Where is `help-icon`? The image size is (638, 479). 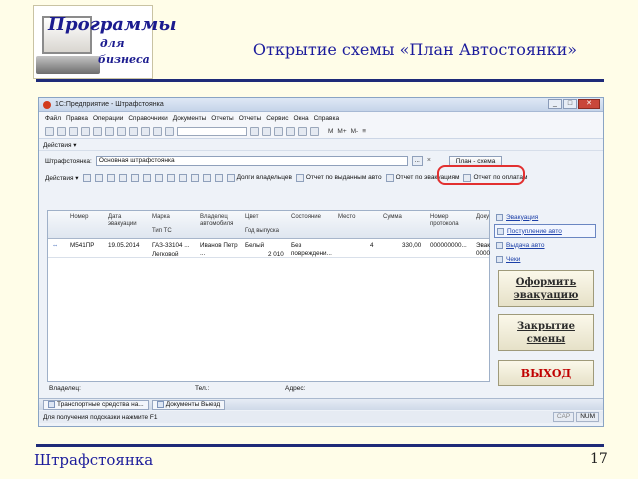 help-icon is located at coordinates (290, 131).